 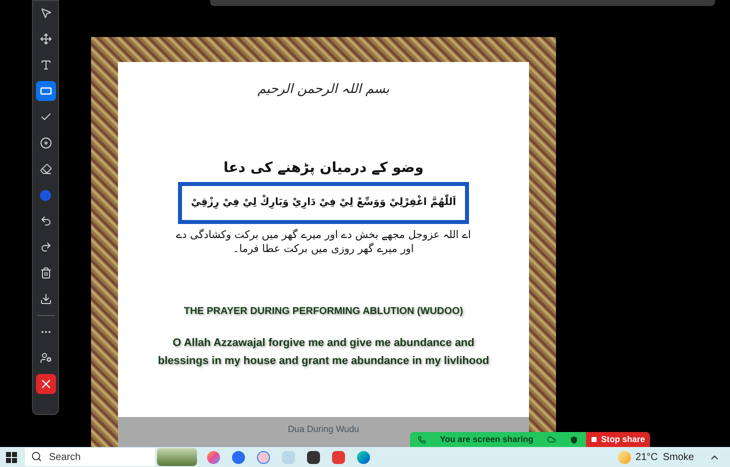 What do you see at coordinates (551, 439) in the screenshot?
I see `cloud-icon` at bounding box center [551, 439].